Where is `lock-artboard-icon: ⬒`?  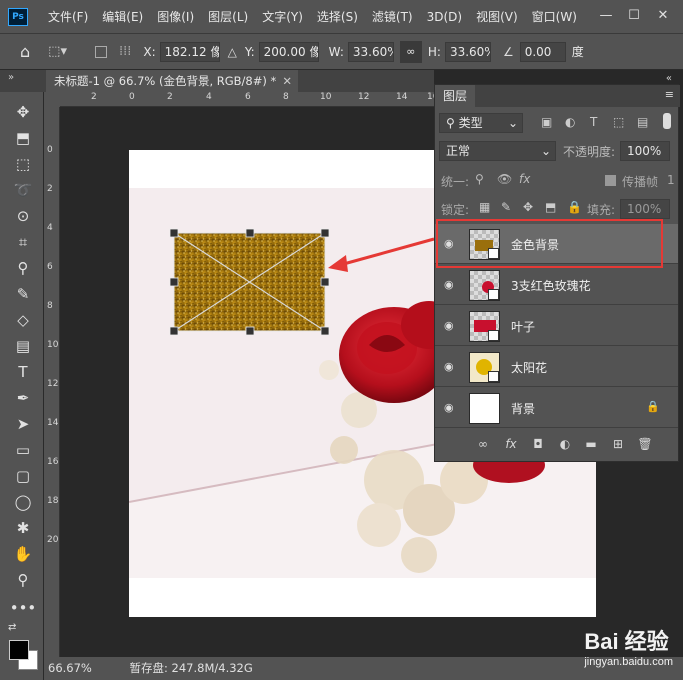
lock-artboard-icon: ⬒ is located at coordinates (550, 207).